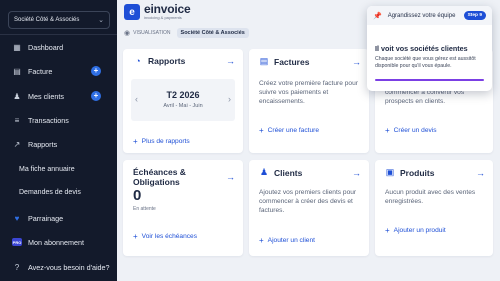 This screenshot has height=281, width=500. What do you see at coordinates (229, 99) in the screenshot?
I see `chevron-right-icon: ›` at bounding box center [229, 99].